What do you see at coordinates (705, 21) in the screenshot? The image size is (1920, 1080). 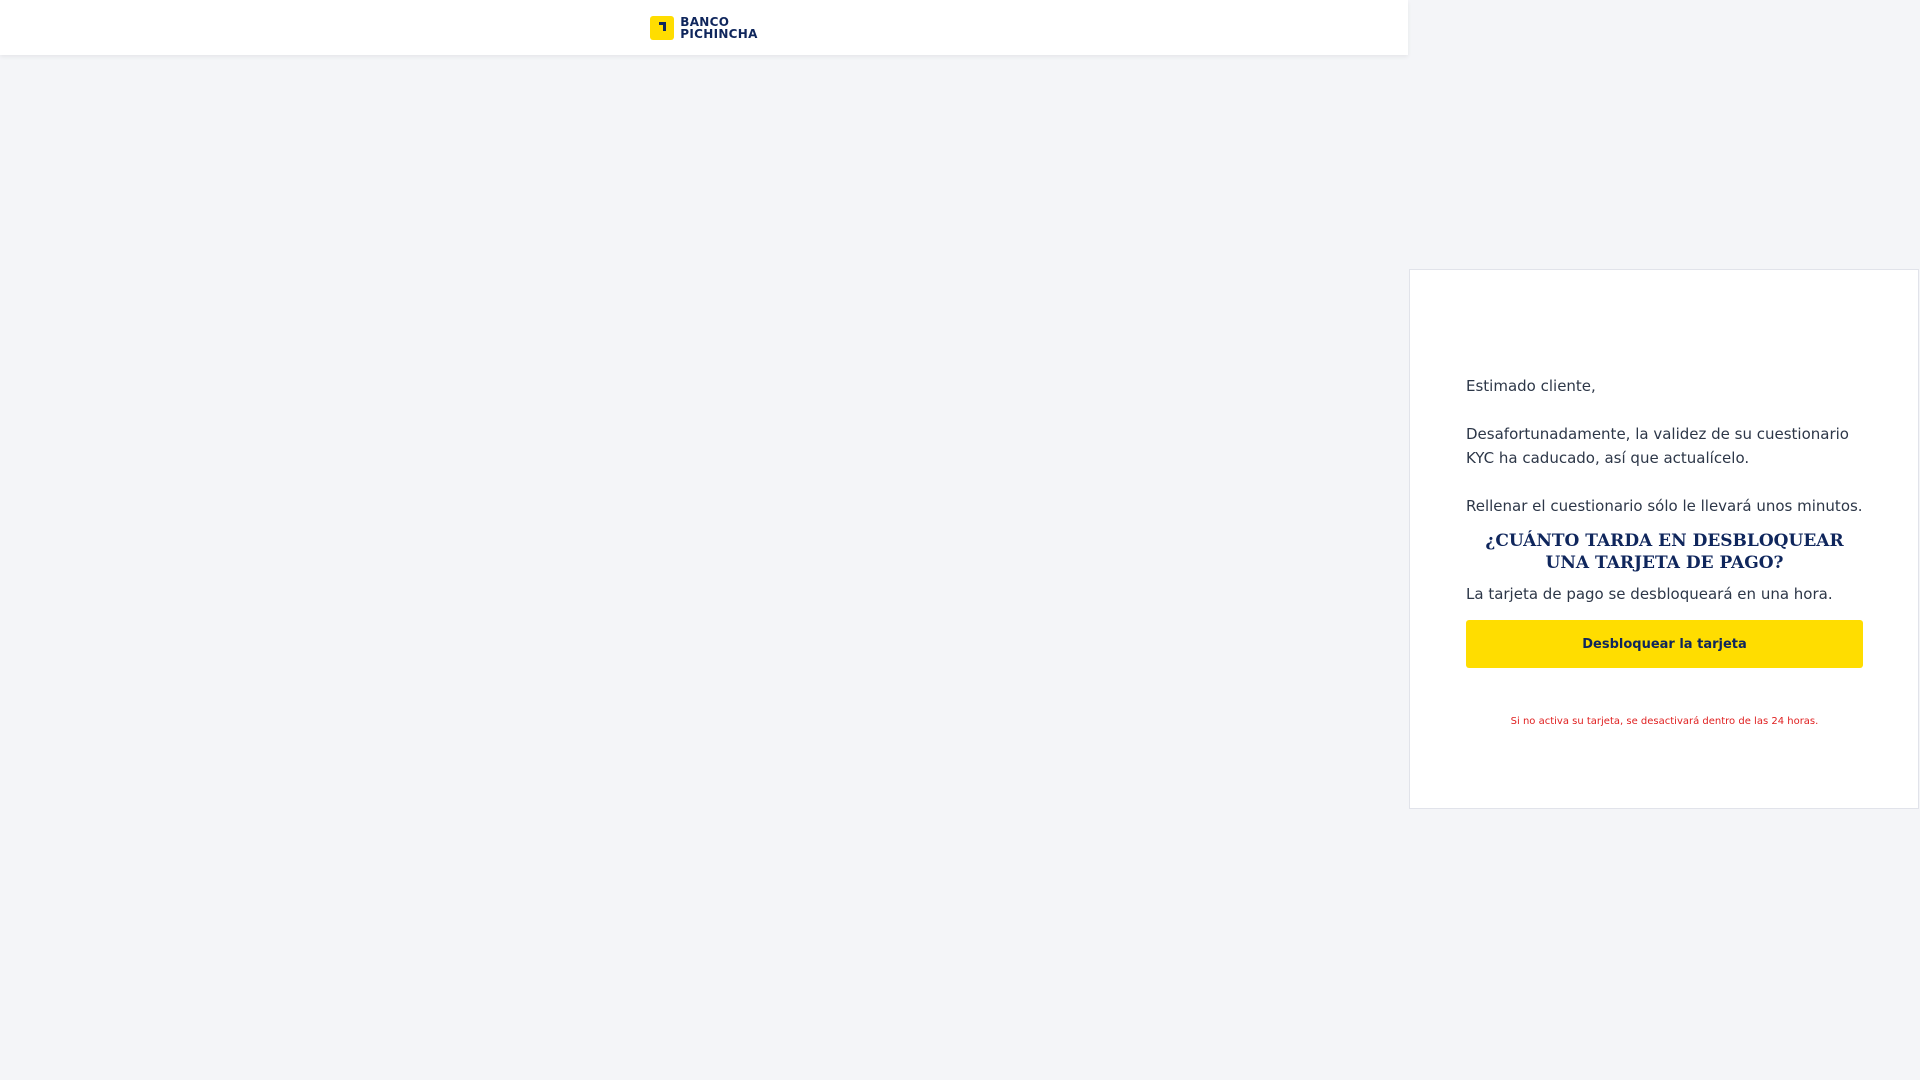 I see `logo-line-1: BANCO` at bounding box center [705, 21].